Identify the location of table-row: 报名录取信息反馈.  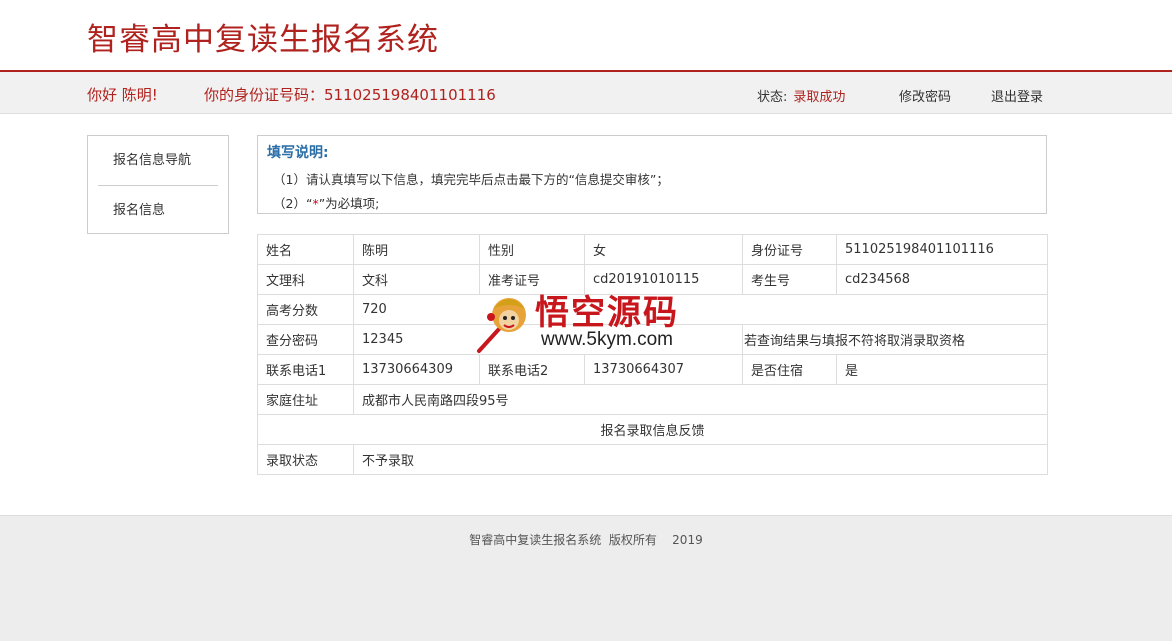
(652, 429).